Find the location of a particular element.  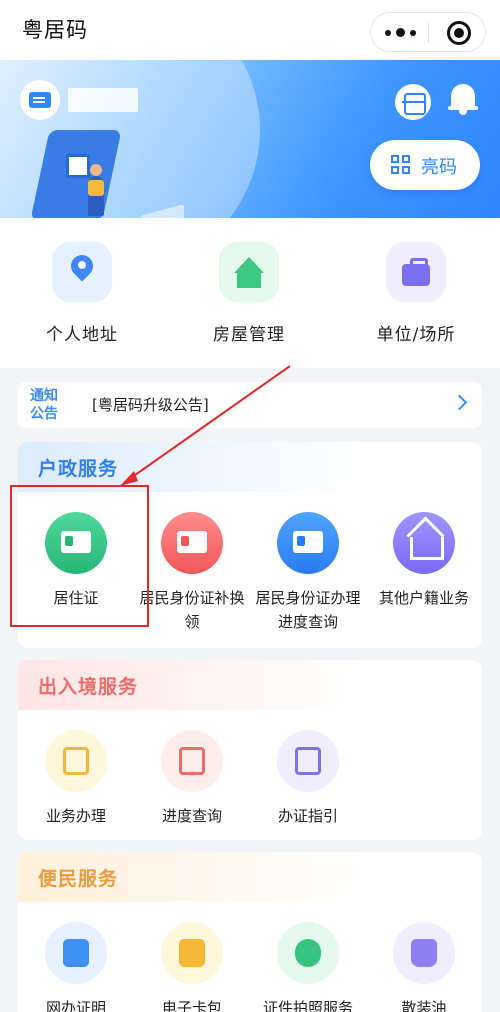

service-progress-query: 进度查询 is located at coordinates (192, 779).